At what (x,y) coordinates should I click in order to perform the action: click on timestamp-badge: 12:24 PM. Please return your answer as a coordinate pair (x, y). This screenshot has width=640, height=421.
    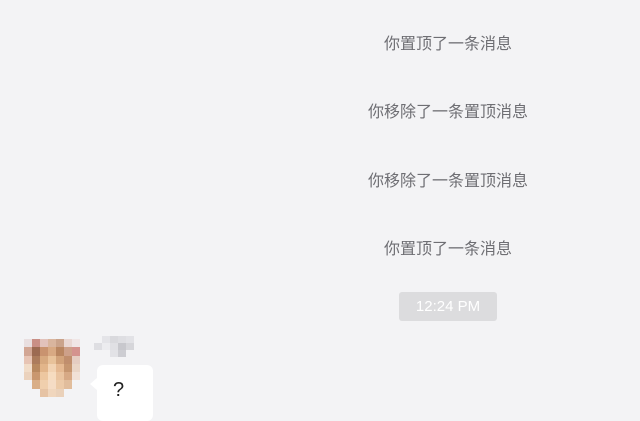
    Looking at the image, I should click on (448, 306).